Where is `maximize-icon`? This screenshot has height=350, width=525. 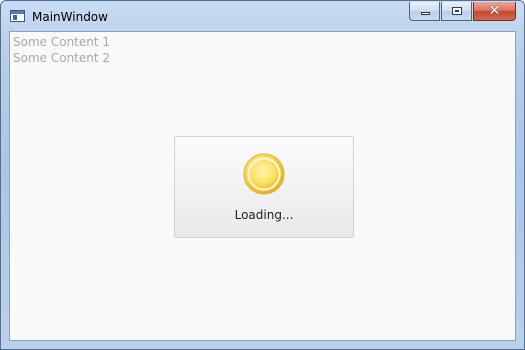 maximize-icon is located at coordinates (457, 11).